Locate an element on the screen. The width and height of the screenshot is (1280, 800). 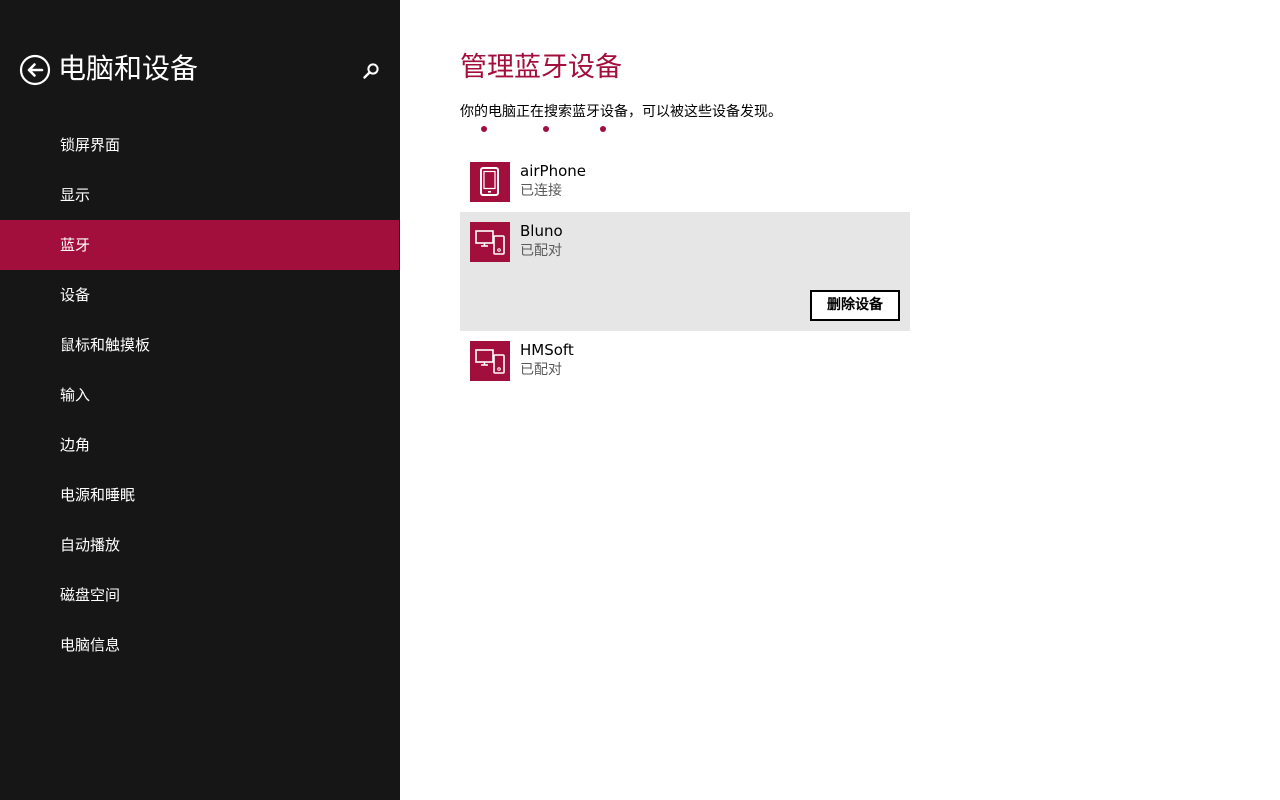
back-button is located at coordinates (35, 70).